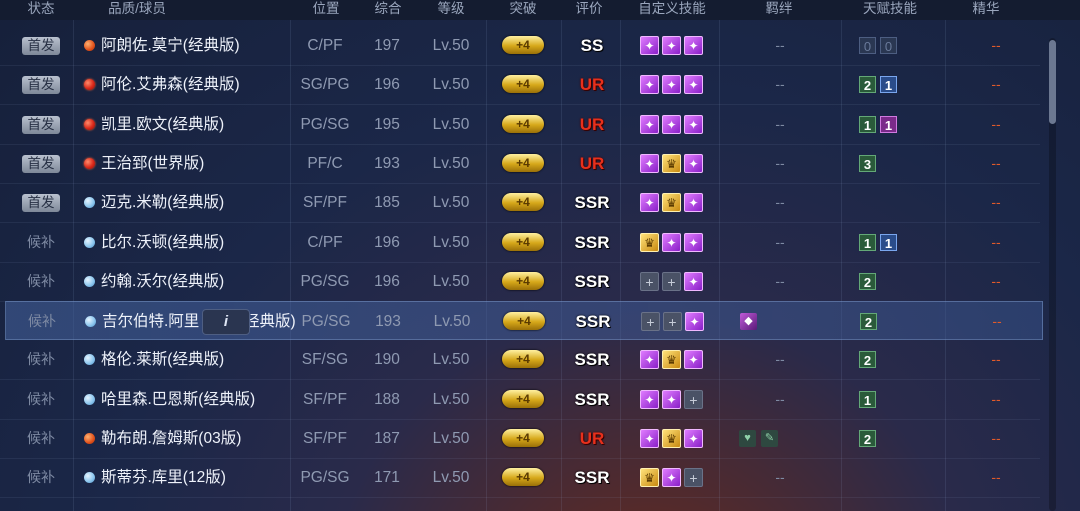  I want to click on header-grade: 评价, so click(589, 8).